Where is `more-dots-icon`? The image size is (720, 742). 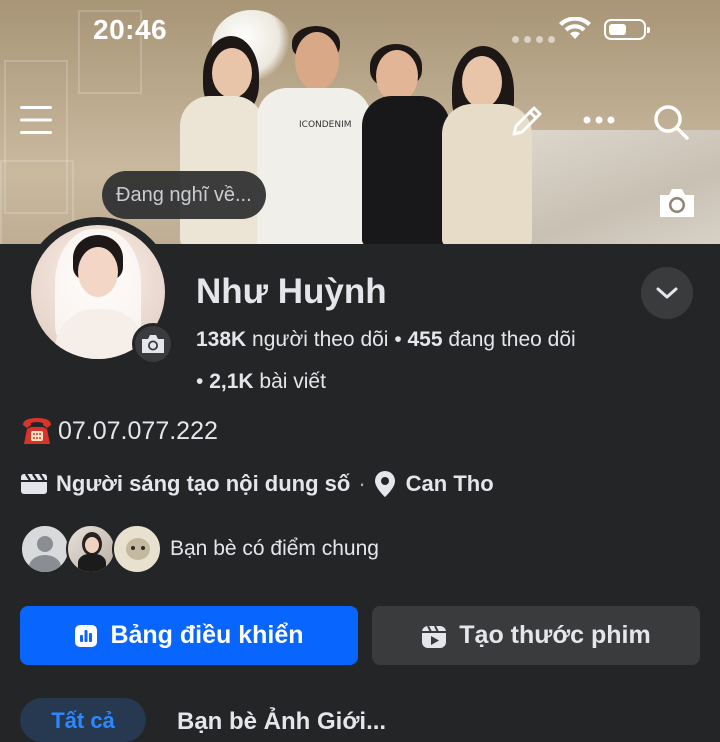
more-dots-icon is located at coordinates (599, 120).